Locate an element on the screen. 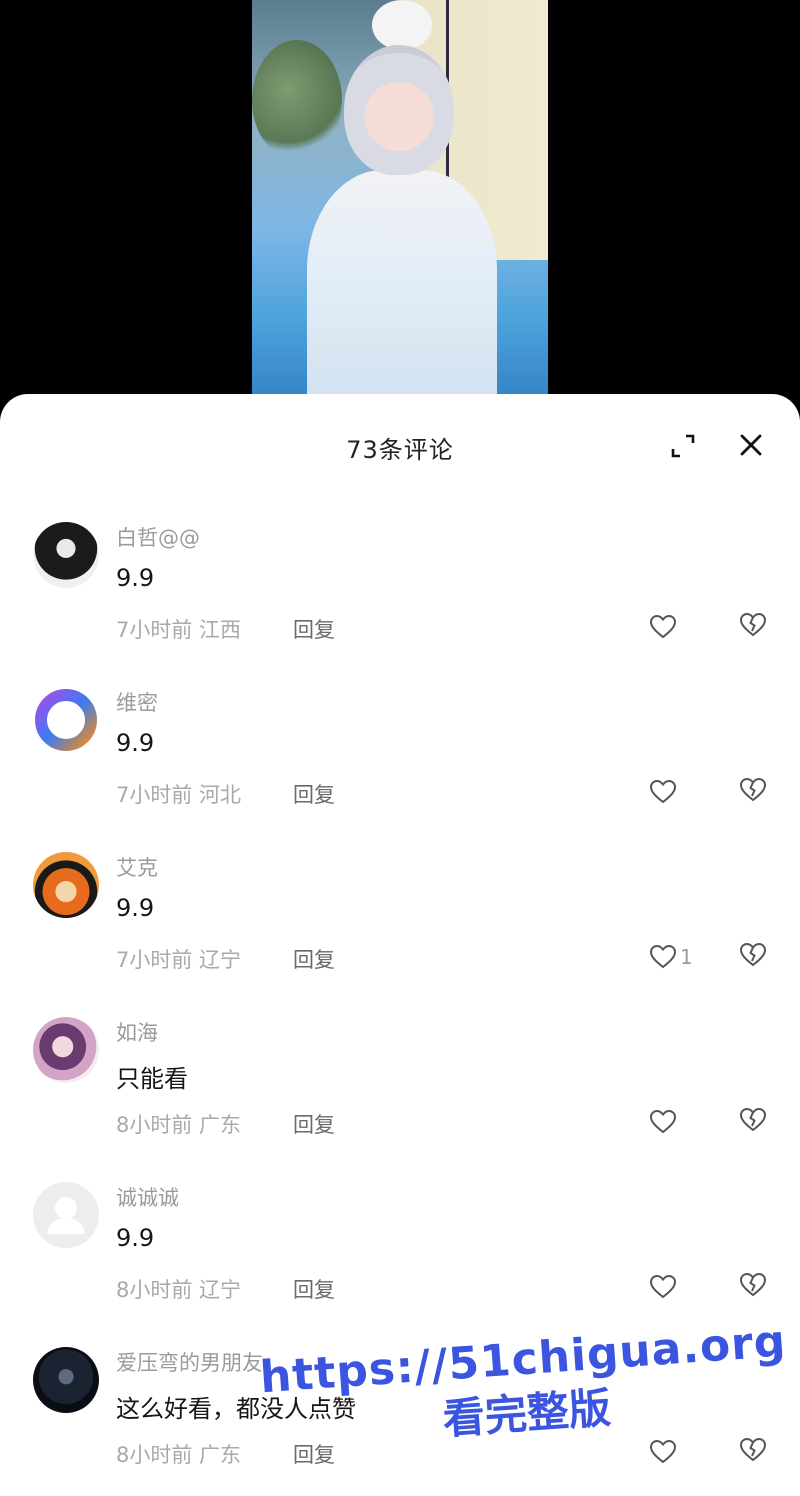 The image size is (800, 1496). comment-item: 白哲@@ 9.9 7小时前 江西 回复 is located at coordinates (400, 580).